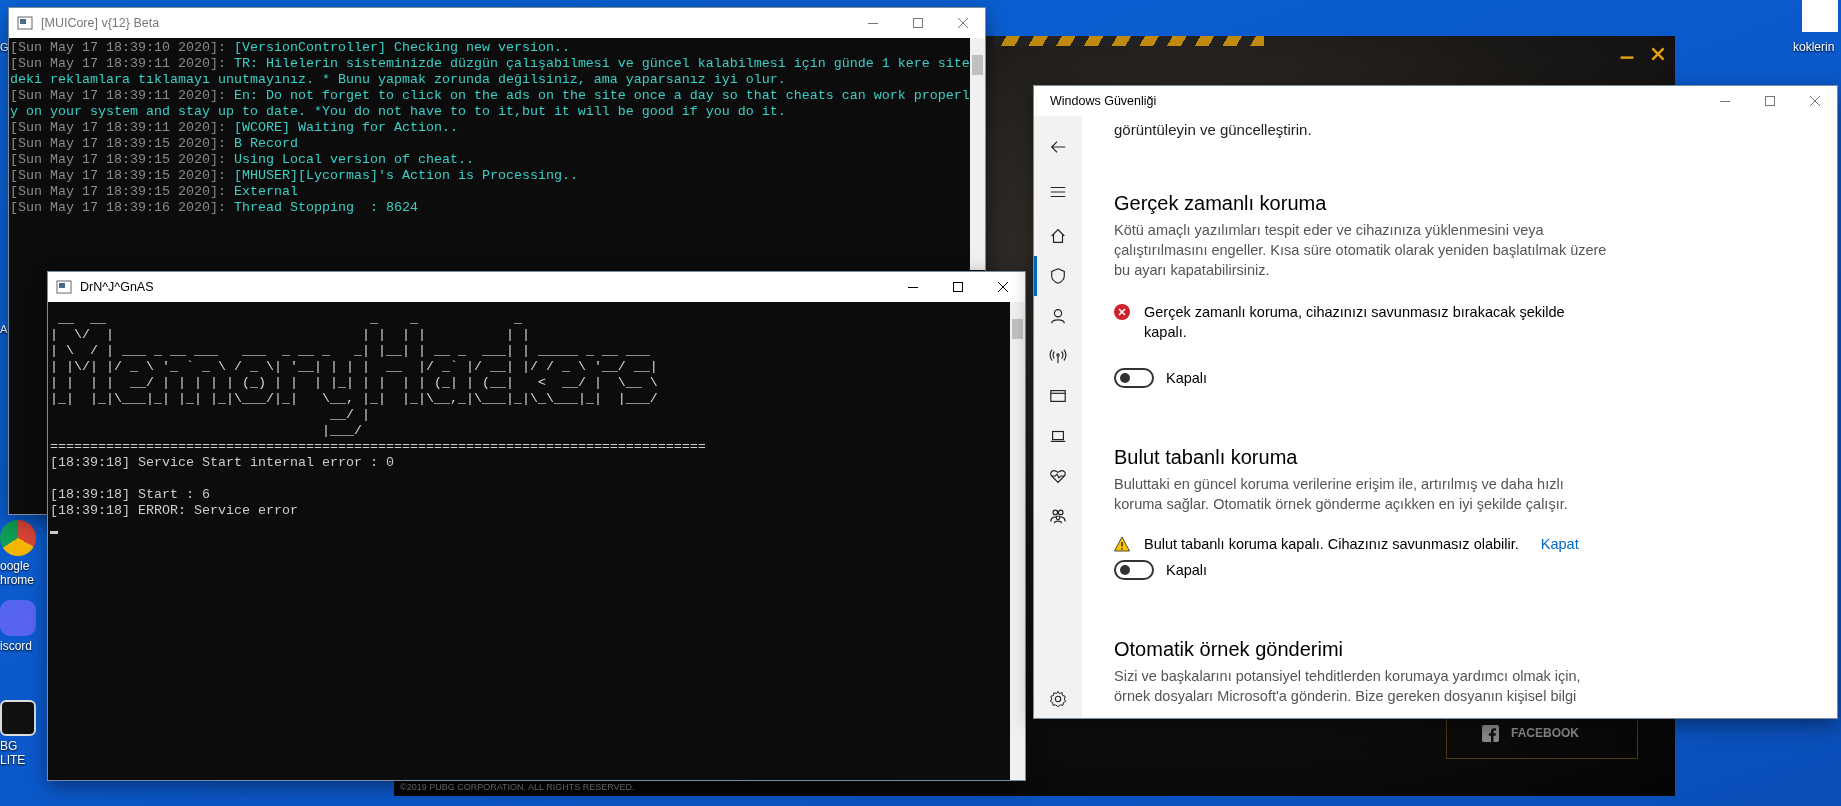 The image size is (1841, 806). What do you see at coordinates (1058, 476) in the screenshot?
I see `heart-icon` at bounding box center [1058, 476].